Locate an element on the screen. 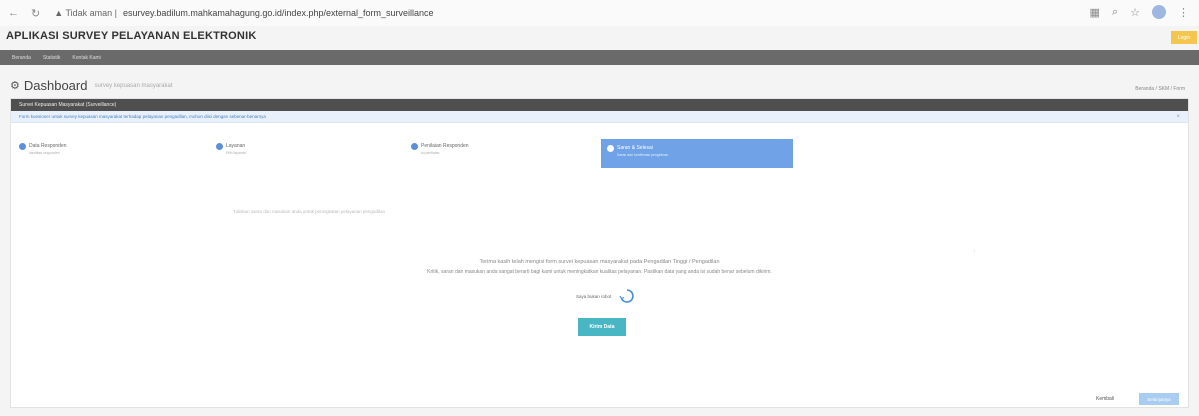  step-sub: Isi penilaian is located at coordinates (430, 153).